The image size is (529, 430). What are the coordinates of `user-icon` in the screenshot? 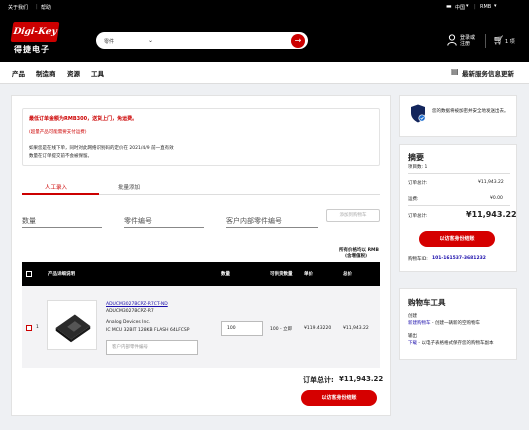 It's located at (452, 40).